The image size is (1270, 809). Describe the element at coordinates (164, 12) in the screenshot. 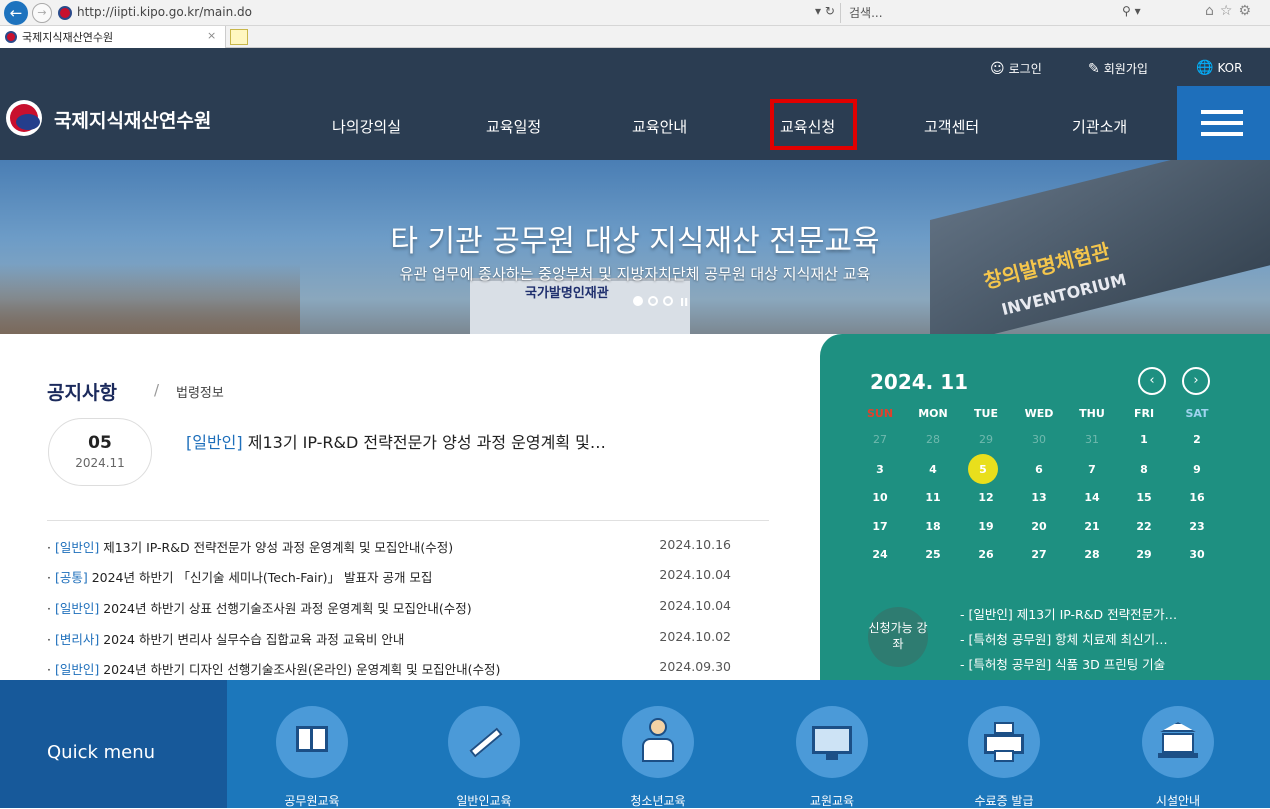

I see `address-bar: http://iipti.kipo.go.kr/main.do` at that location.